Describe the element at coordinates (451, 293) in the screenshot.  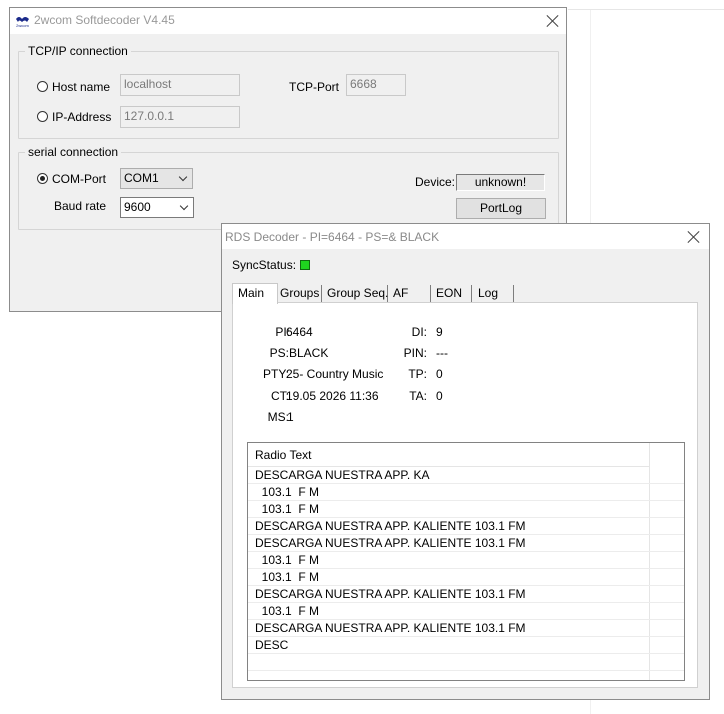
I see `tab-eon: EON` at that location.